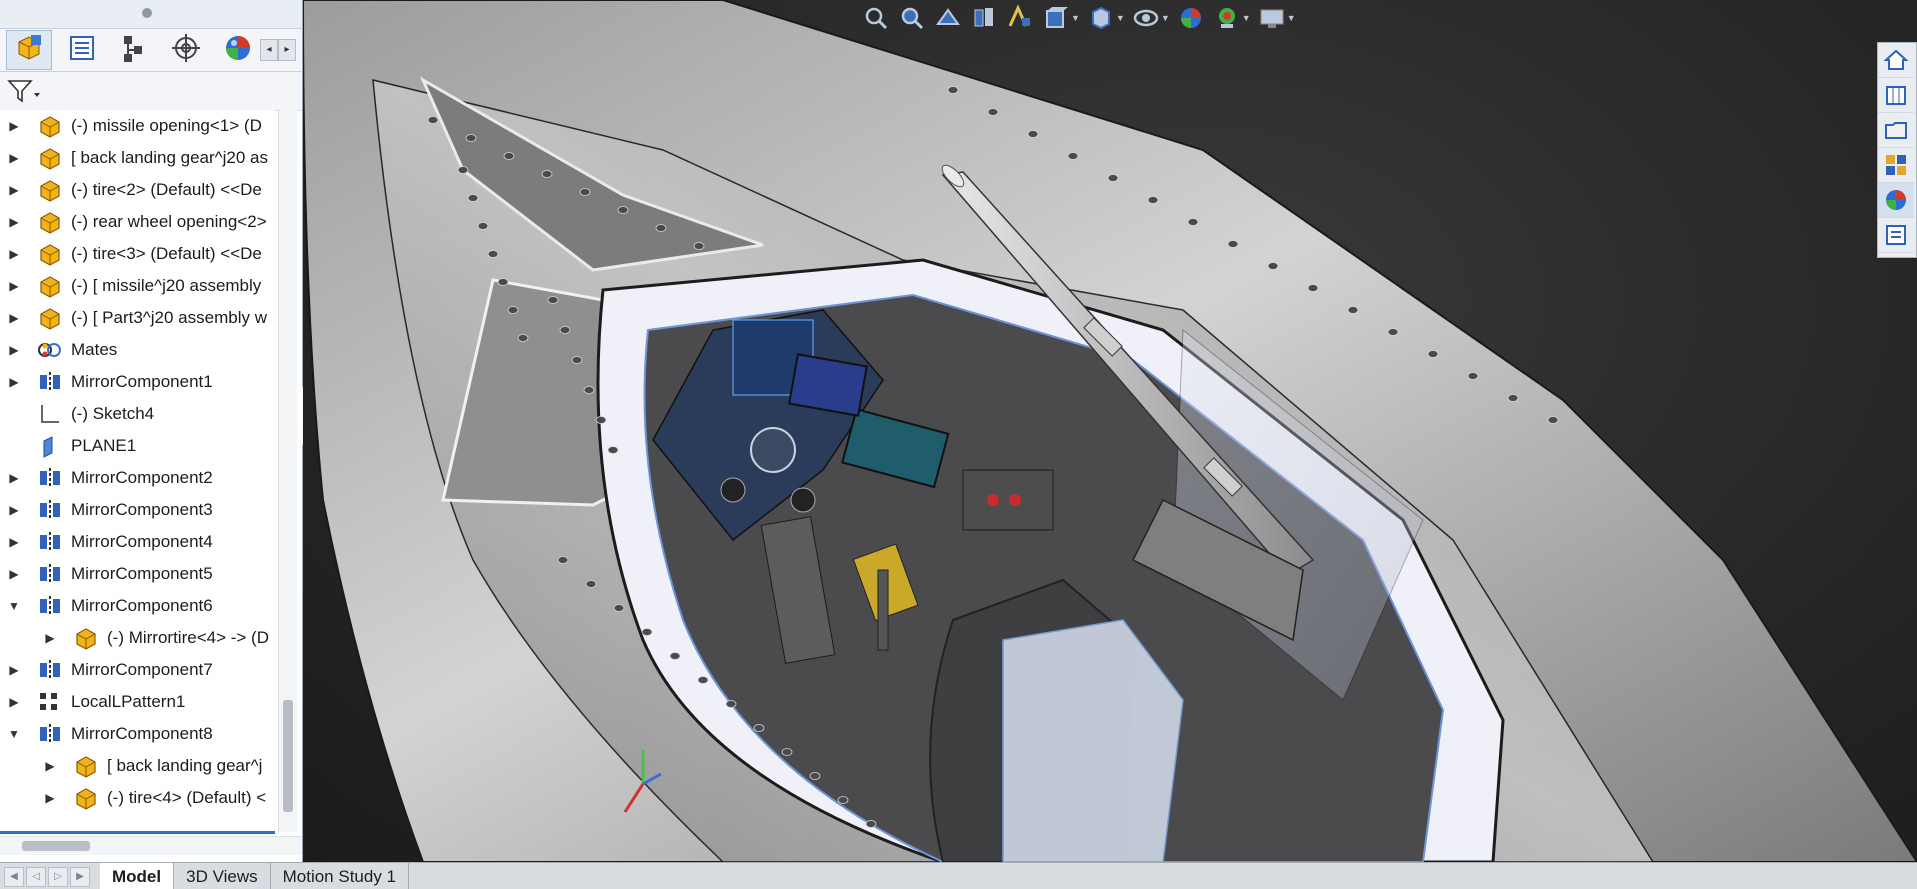 Image resolution: width=1917 pixels, height=889 pixels. I want to click on tree-horizontal-scrollbar, so click(151, 845).